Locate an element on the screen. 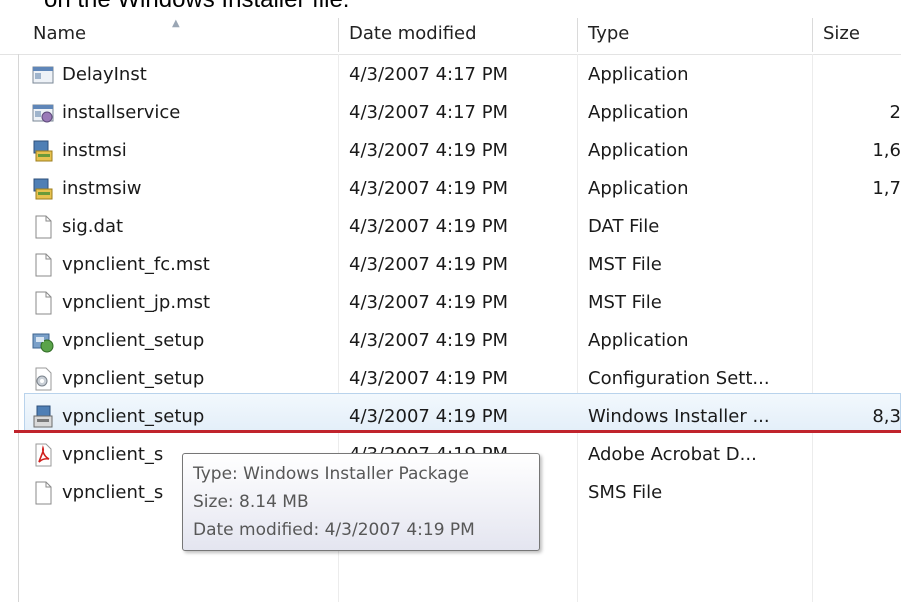 Image resolution: width=901 pixels, height=602 pixels. tooltip-type: Type: Windows Installer Package is located at coordinates (331, 474).